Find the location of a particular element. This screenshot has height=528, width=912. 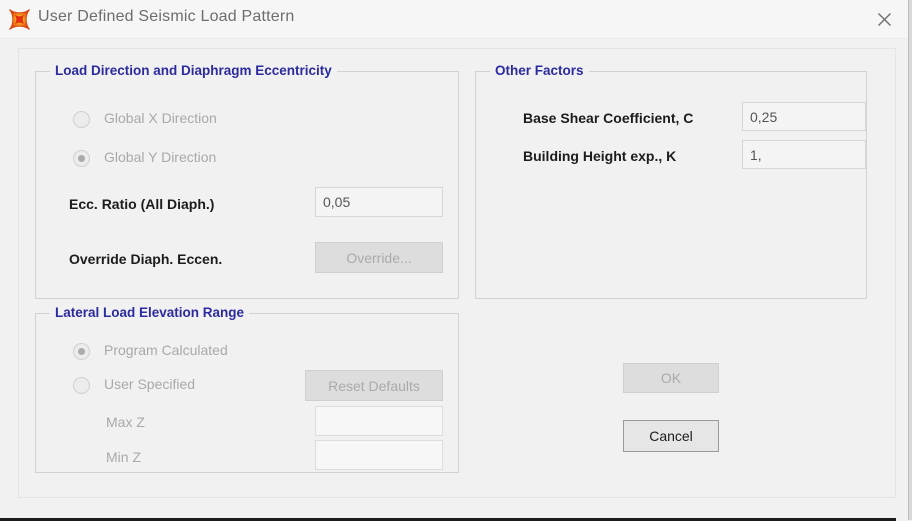

page-bottom-margin is located at coordinates (456, 524).